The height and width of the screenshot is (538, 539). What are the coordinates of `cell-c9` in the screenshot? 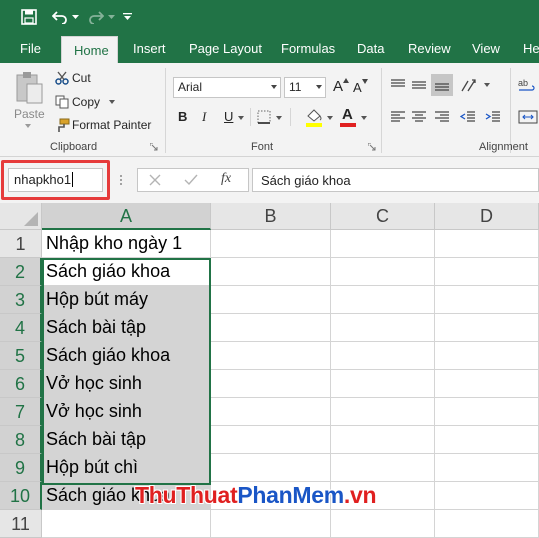 It's located at (383, 468).